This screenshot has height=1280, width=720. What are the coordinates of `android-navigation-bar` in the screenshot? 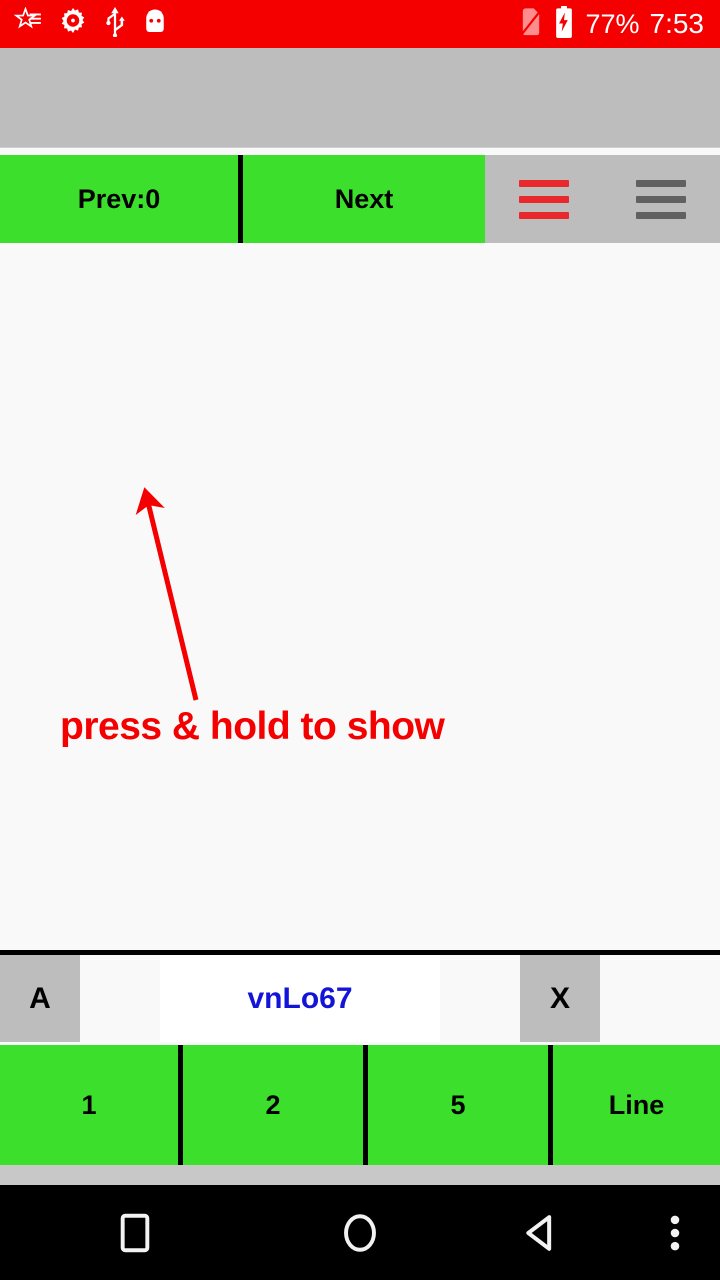 It's located at (360, 1232).